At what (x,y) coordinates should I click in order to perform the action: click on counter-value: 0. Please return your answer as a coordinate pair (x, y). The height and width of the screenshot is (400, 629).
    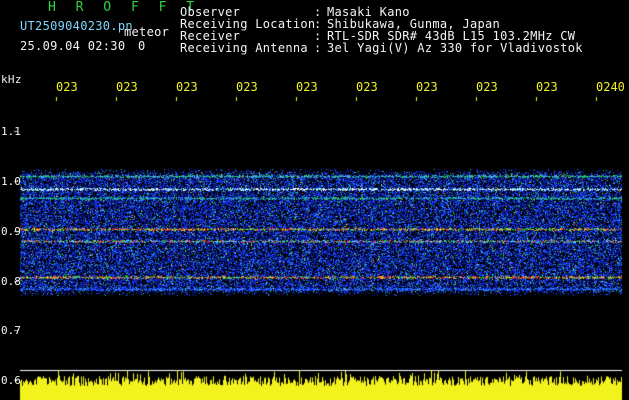
    Looking at the image, I should click on (142, 46).